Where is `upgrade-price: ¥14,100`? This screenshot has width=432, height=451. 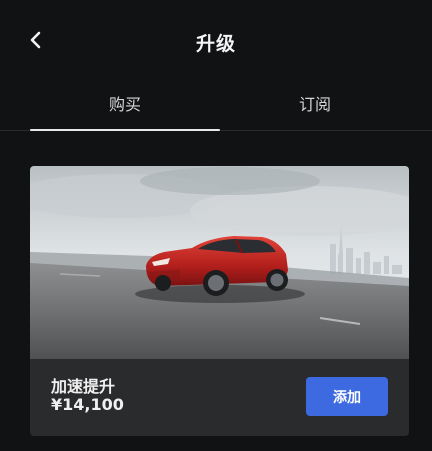 upgrade-price: ¥14,100 is located at coordinates (87, 404).